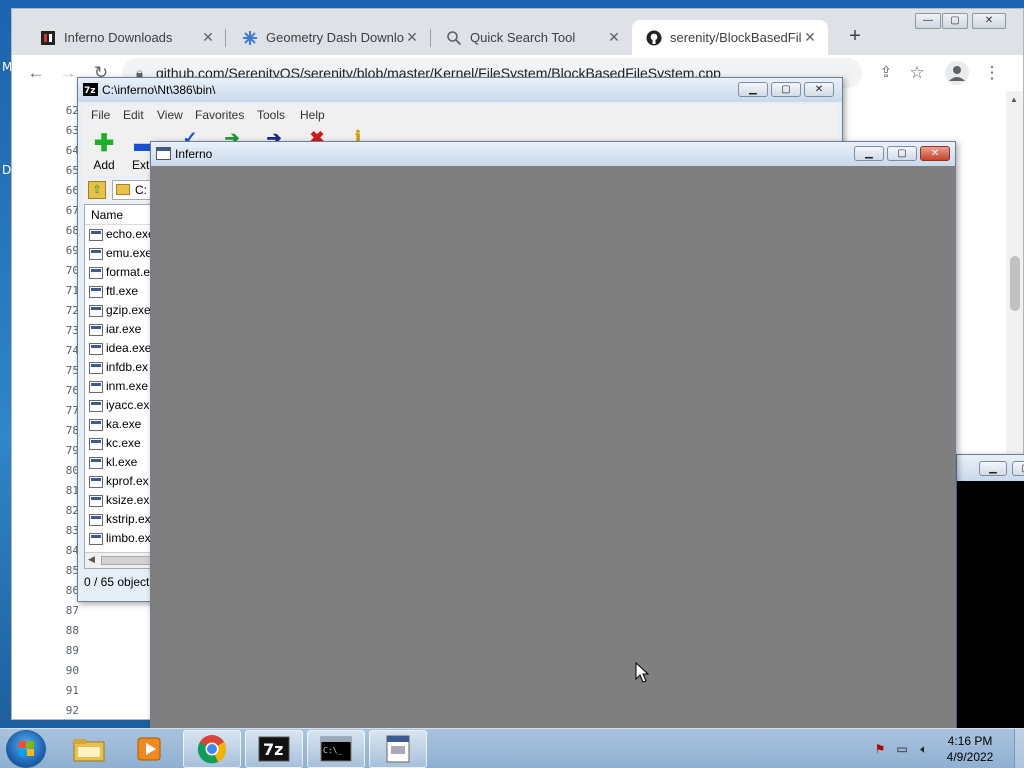  Describe the element at coordinates (6, 170) in the screenshot. I see `desktop-icon-label: D` at that location.